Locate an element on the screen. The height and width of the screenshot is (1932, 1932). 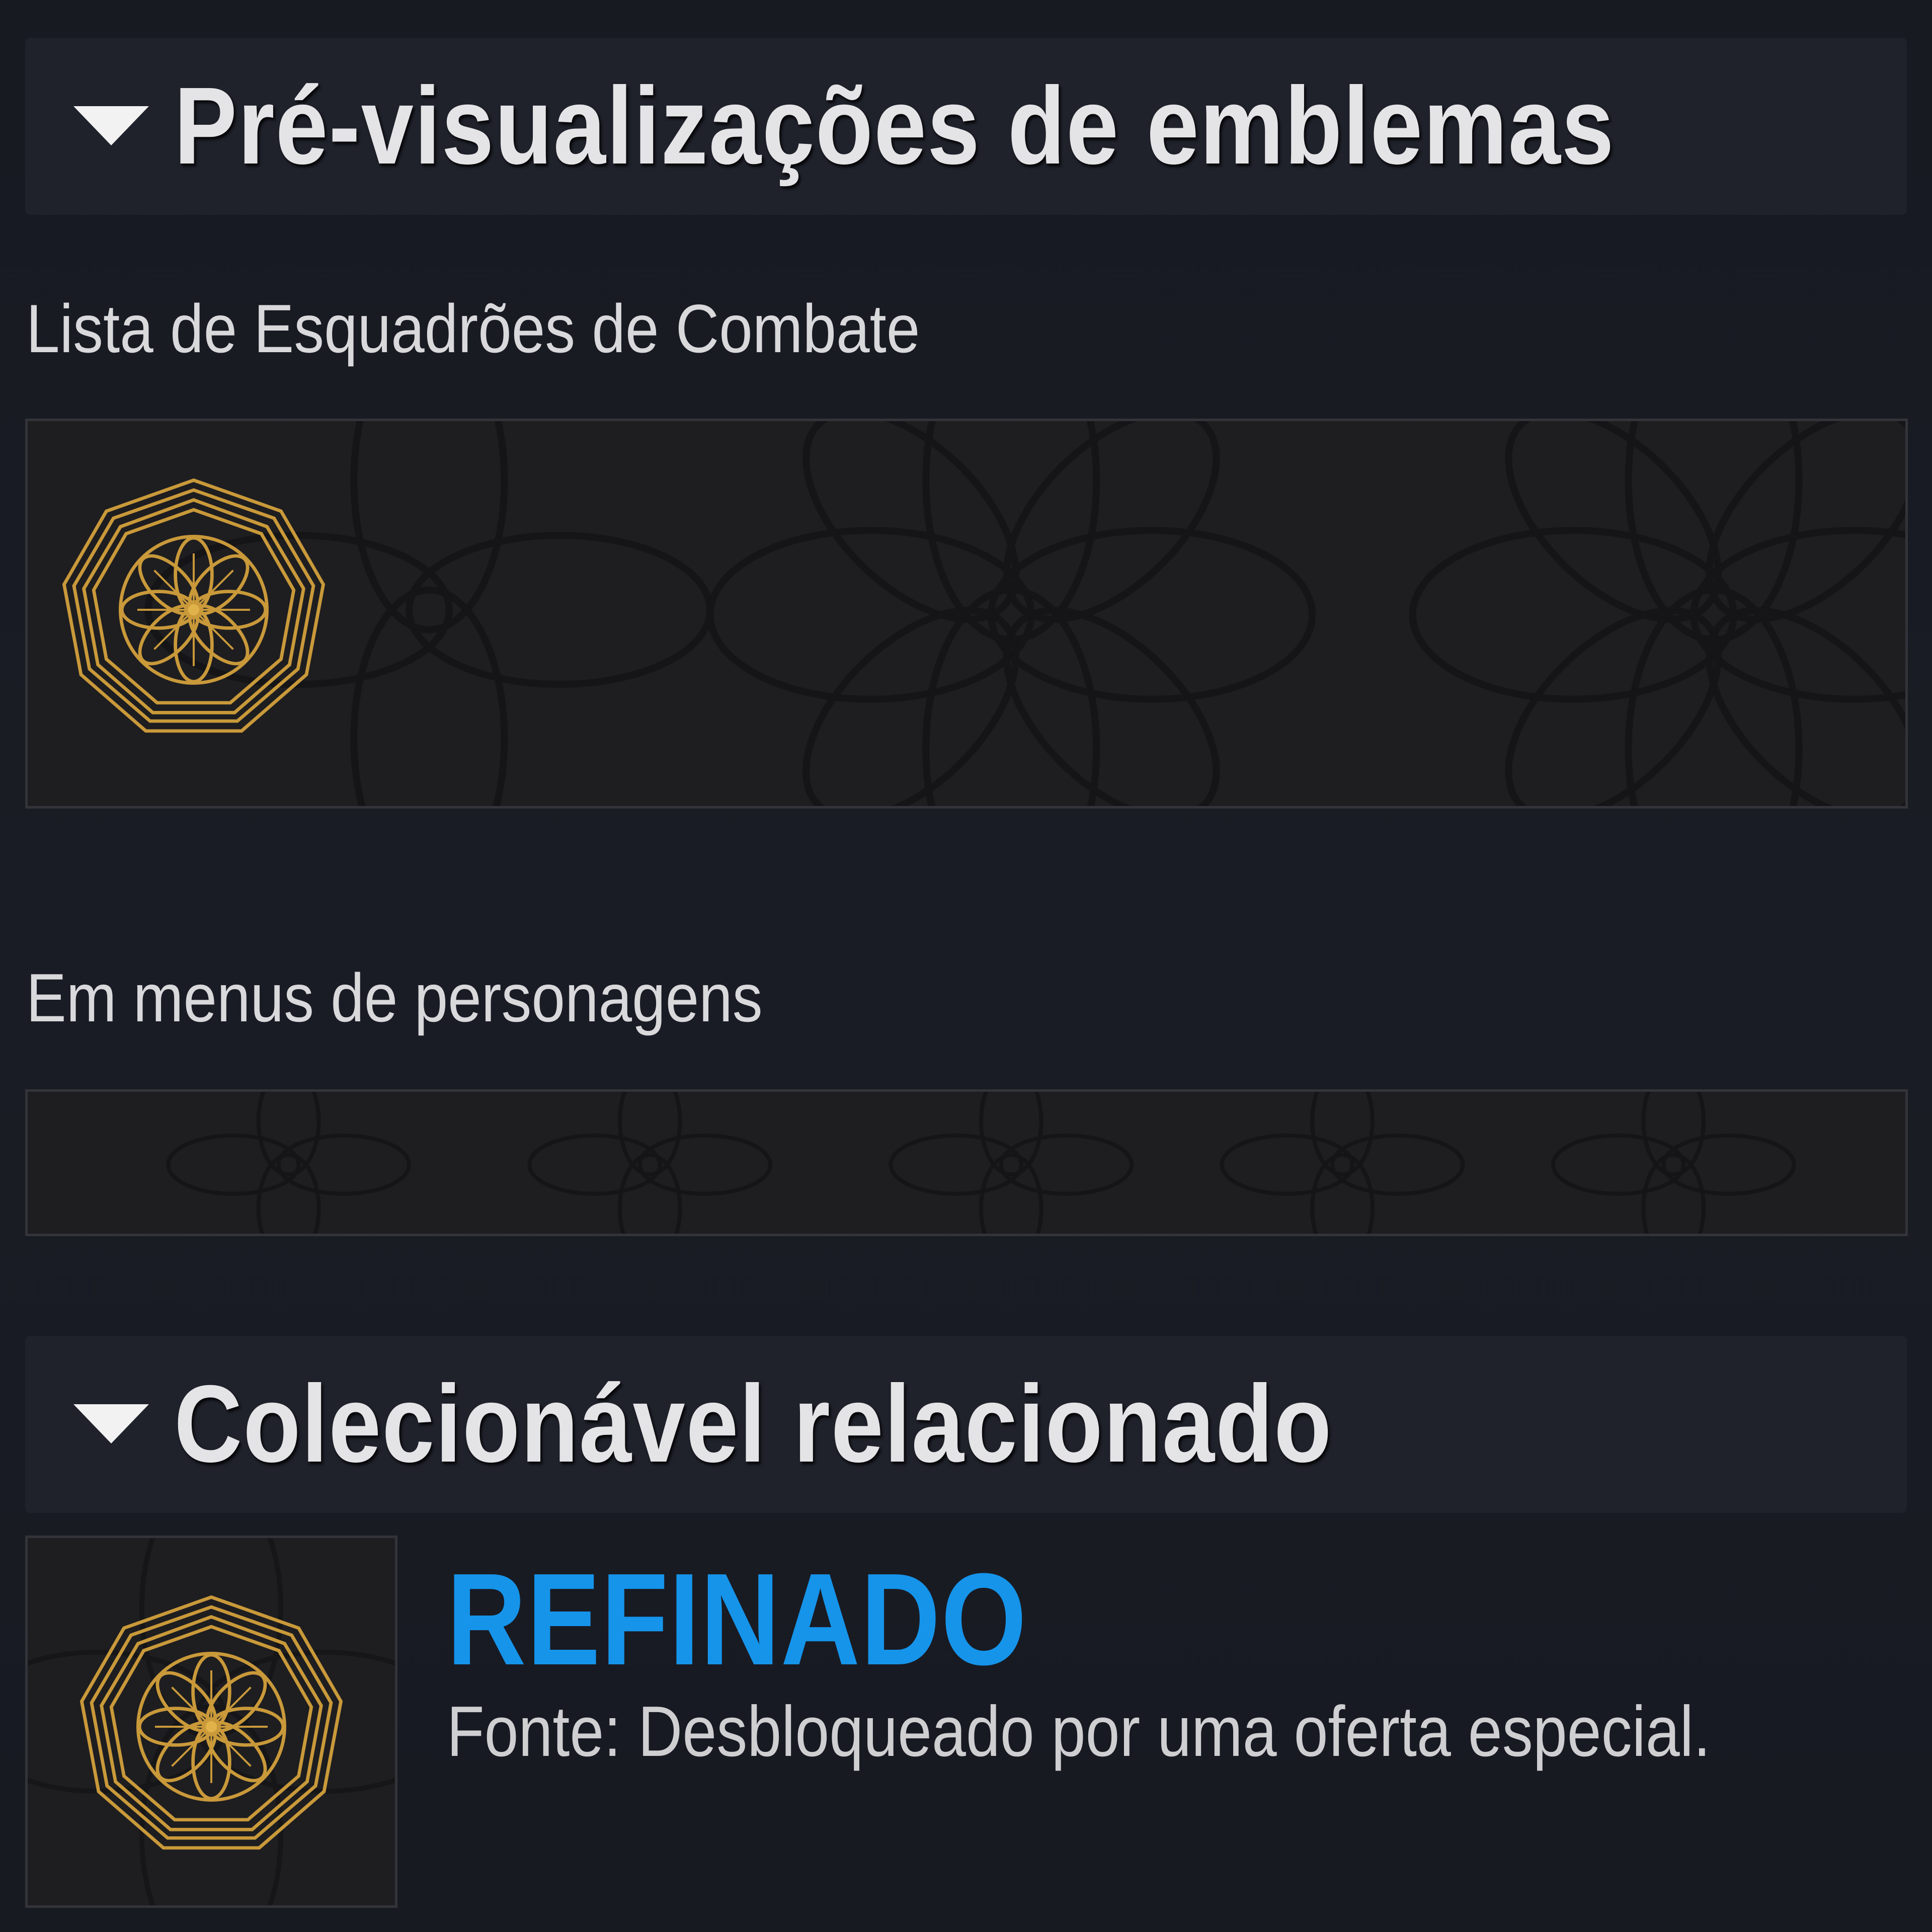
related-collectible-header: Colecionável relacionado is located at coordinates (966, 1425).